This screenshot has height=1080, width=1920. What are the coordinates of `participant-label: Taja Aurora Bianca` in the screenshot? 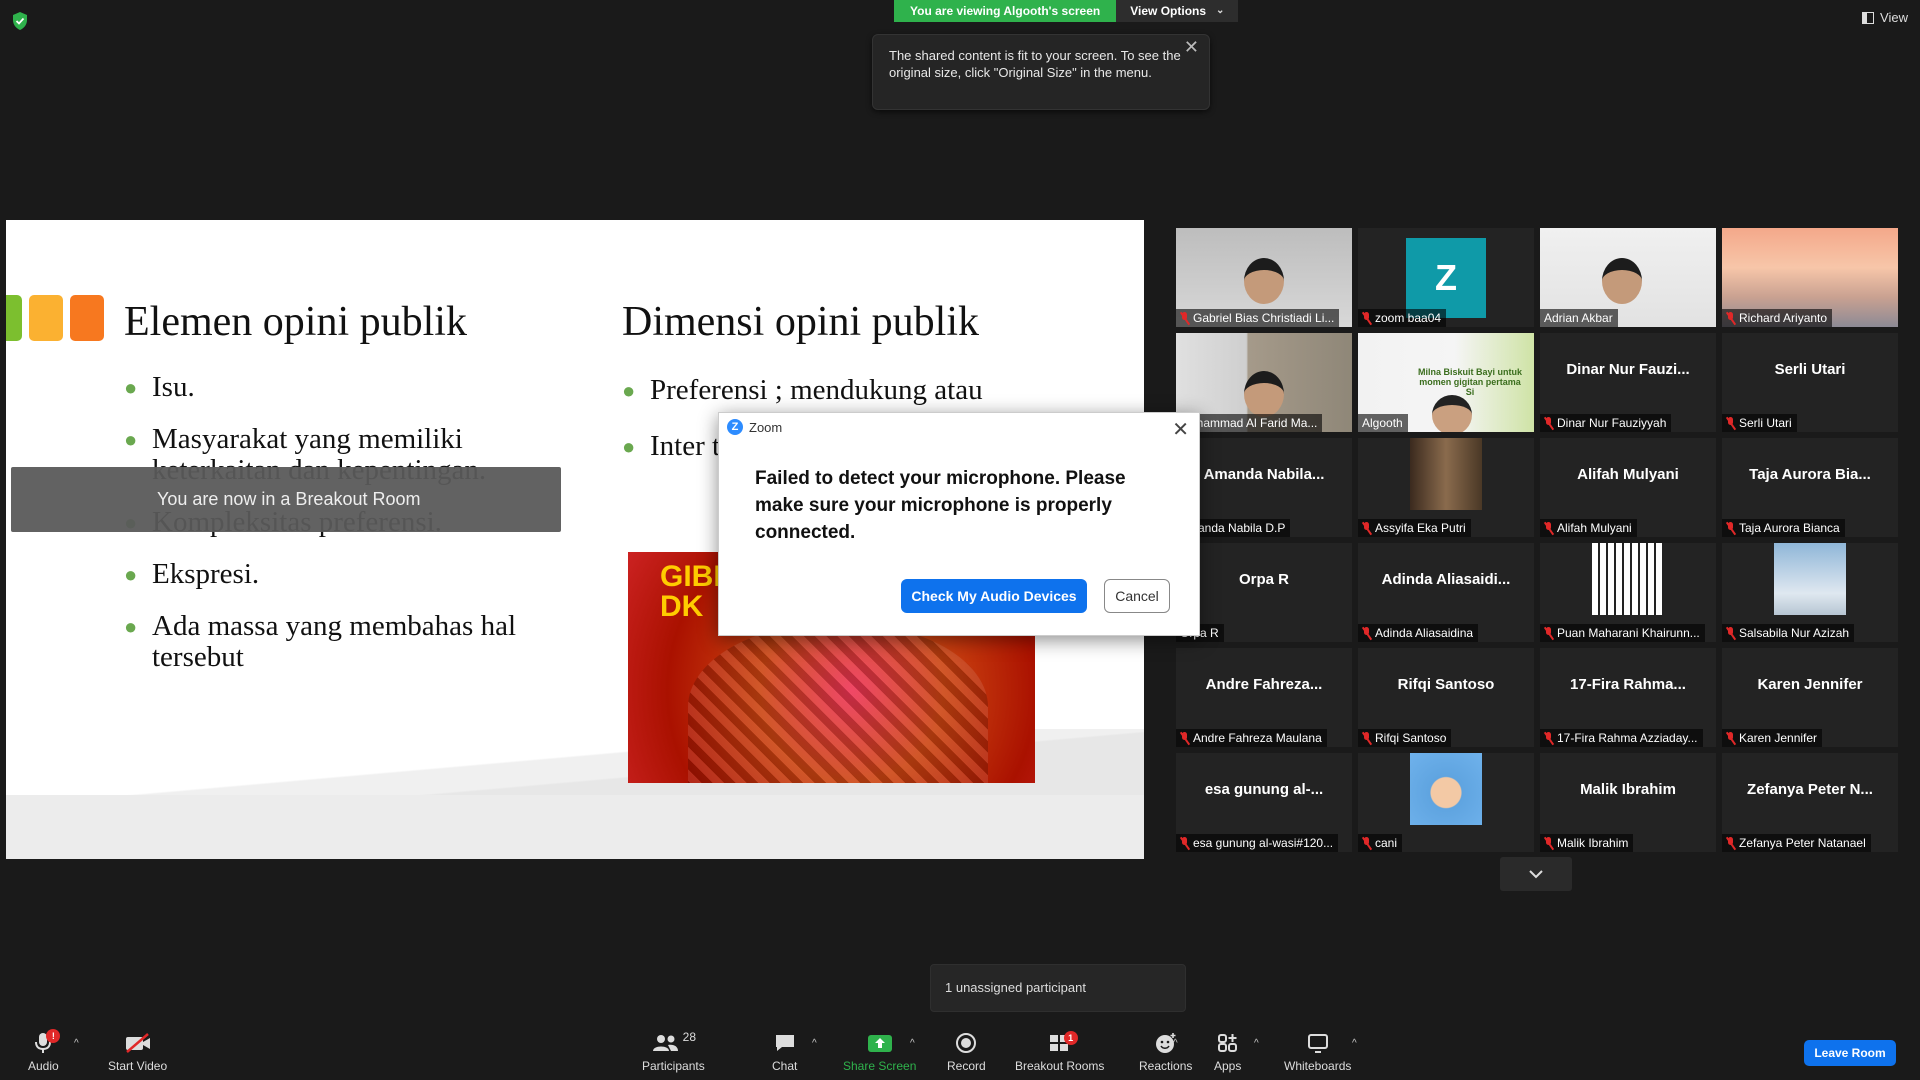 It's located at (1783, 528).